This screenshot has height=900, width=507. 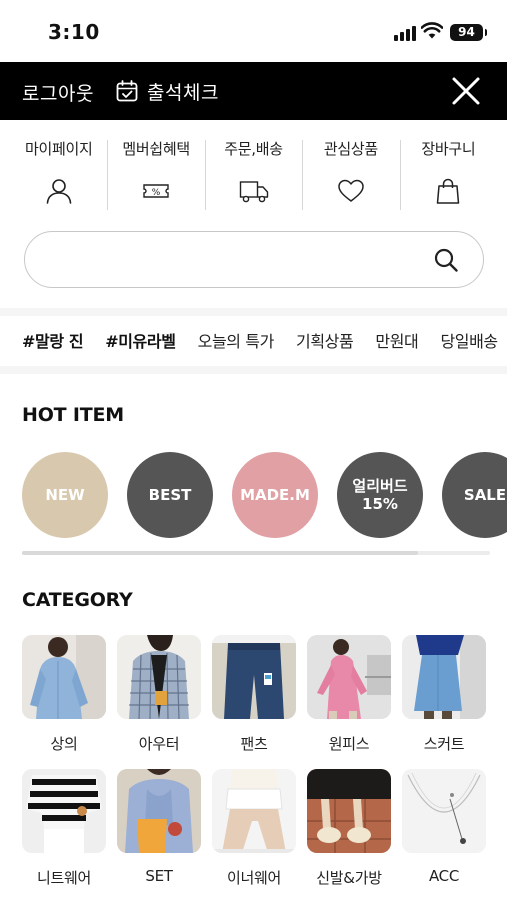 I want to click on close-icon, so click(x=466, y=91).